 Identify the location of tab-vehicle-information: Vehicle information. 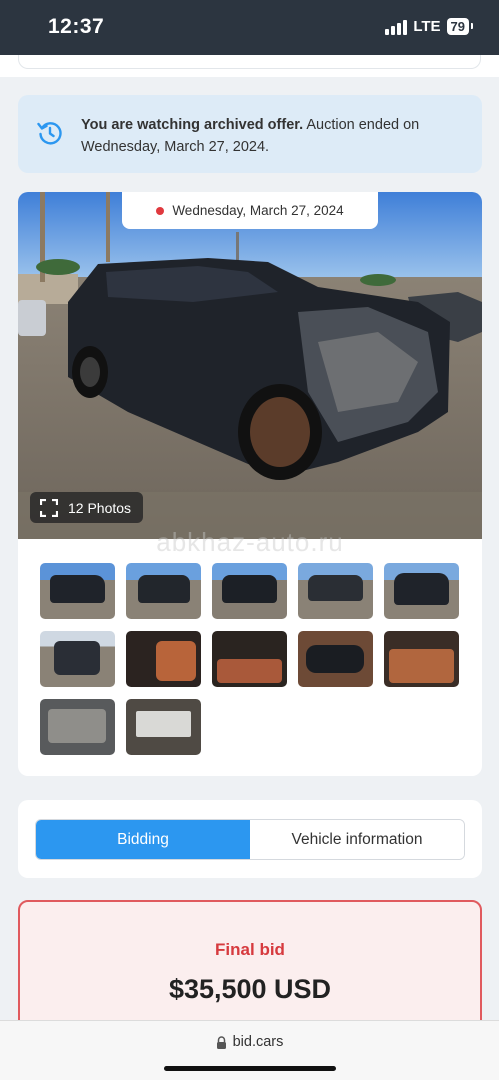
(357, 839).